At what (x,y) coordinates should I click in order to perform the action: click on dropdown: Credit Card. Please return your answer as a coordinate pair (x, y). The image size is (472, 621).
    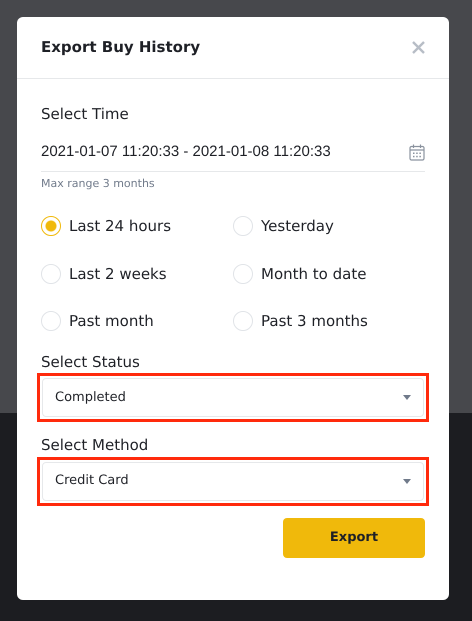
    Looking at the image, I should click on (233, 481).